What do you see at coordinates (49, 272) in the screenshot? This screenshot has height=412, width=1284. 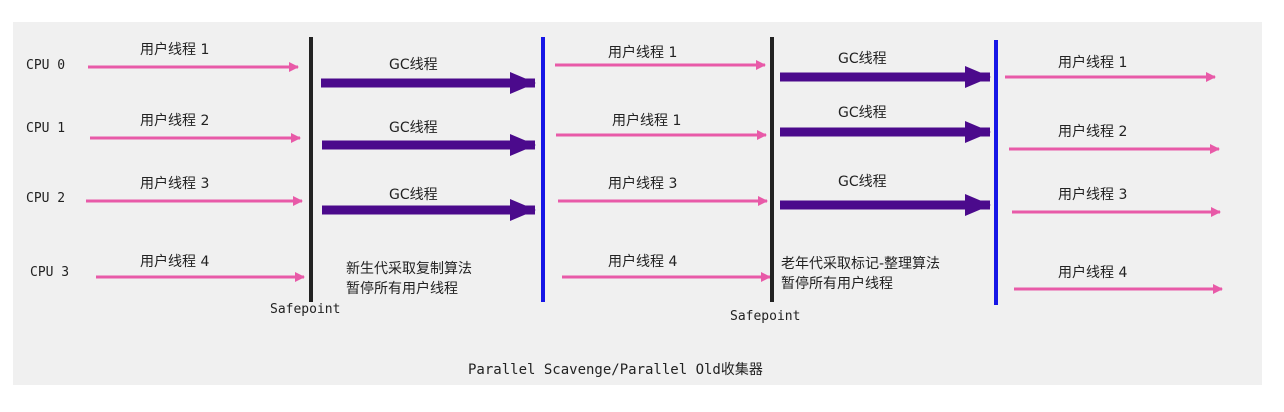 I see `cpu-label: CPU 3` at bounding box center [49, 272].